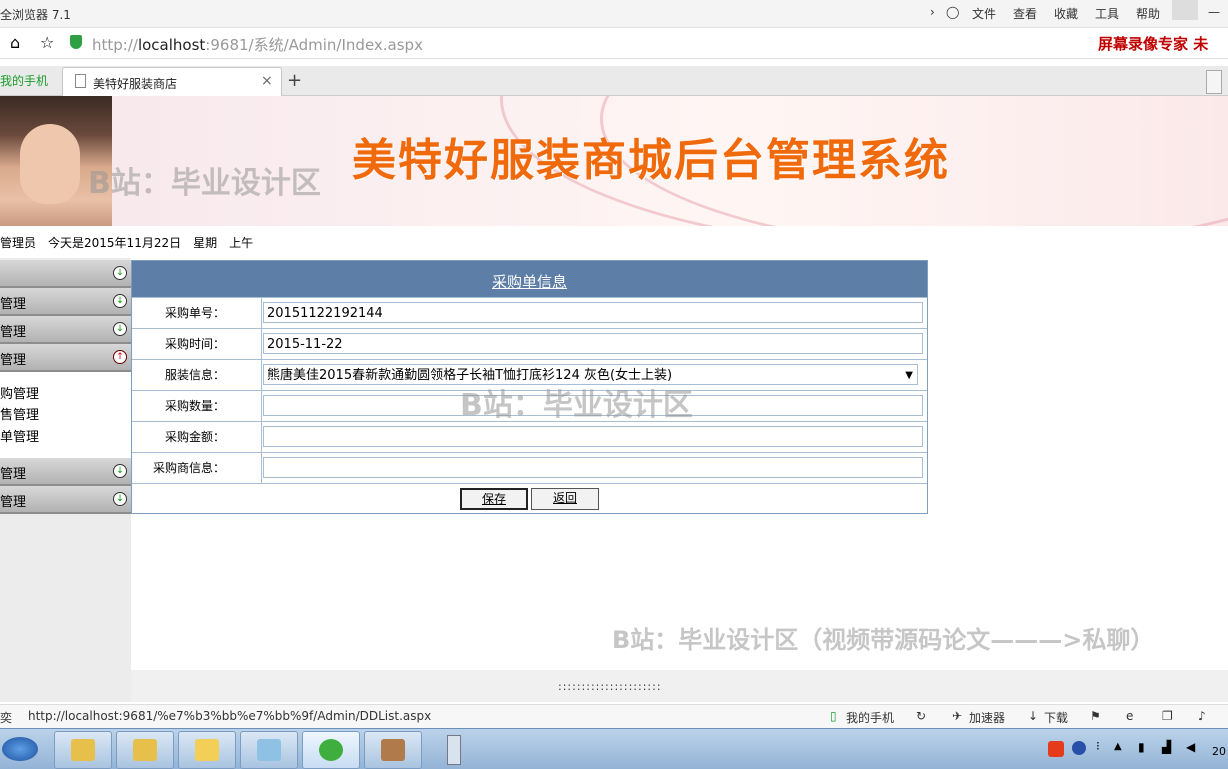  I want to click on window-icon: ❐, so click(1167, 716).